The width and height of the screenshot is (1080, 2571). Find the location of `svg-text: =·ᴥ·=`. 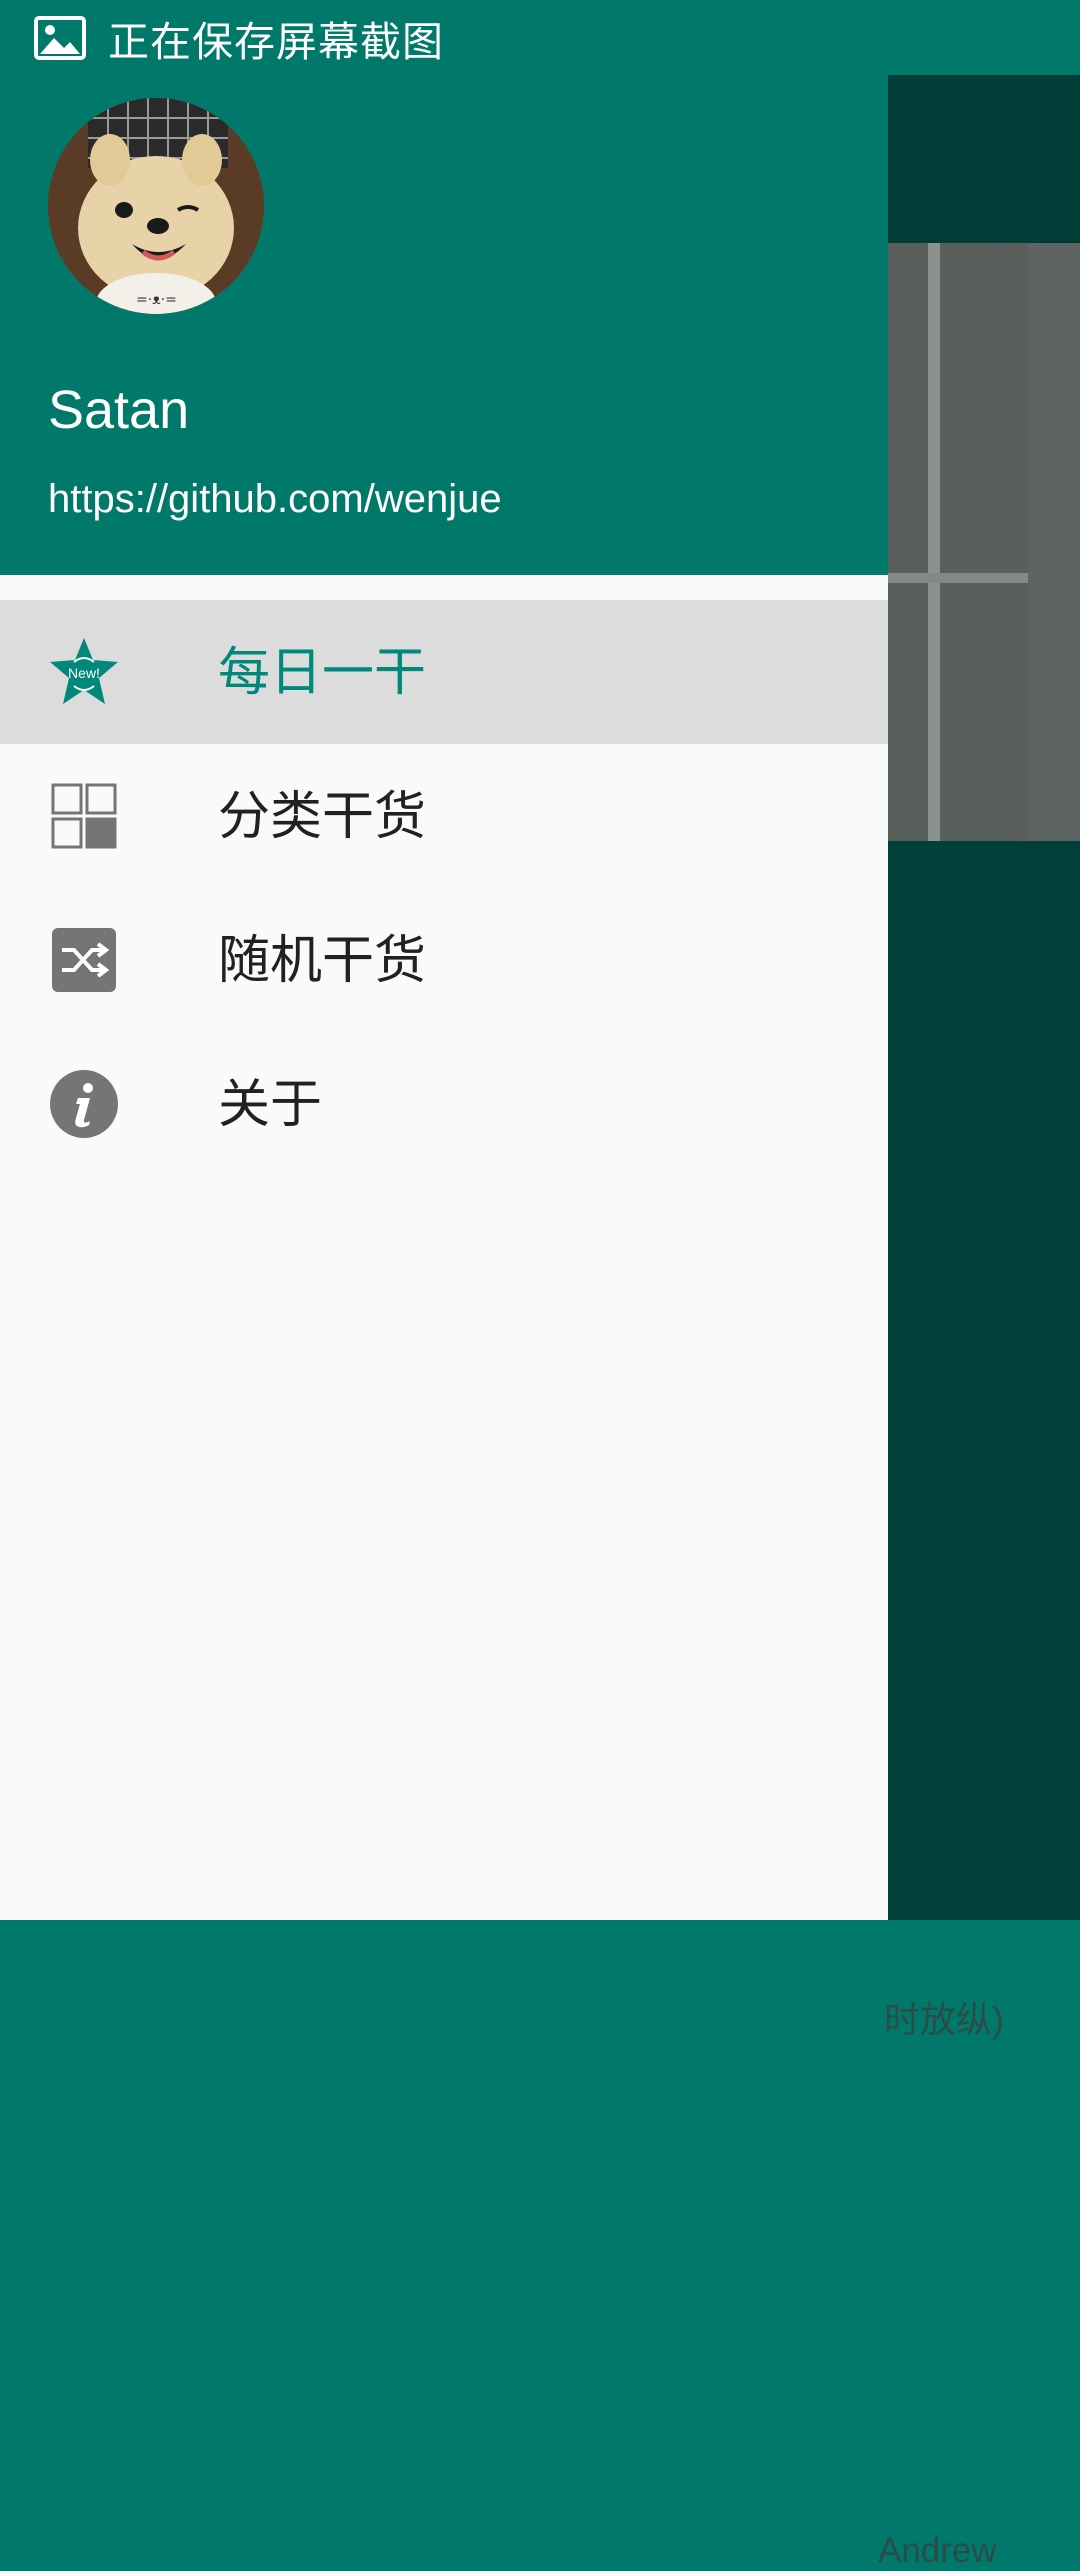

svg-text: =·ᴥ·= is located at coordinates (156, 300).